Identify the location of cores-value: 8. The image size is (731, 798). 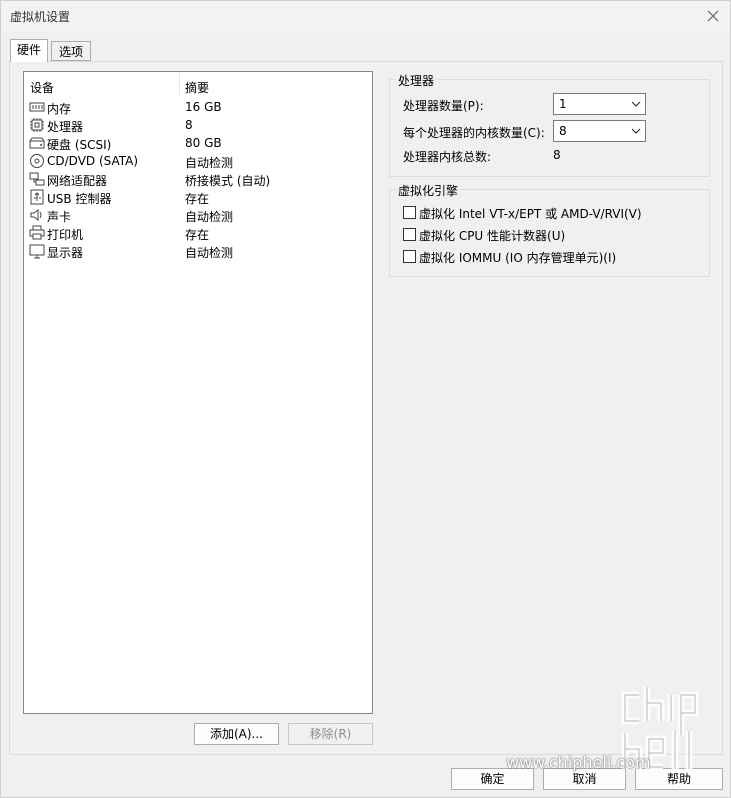
(563, 131).